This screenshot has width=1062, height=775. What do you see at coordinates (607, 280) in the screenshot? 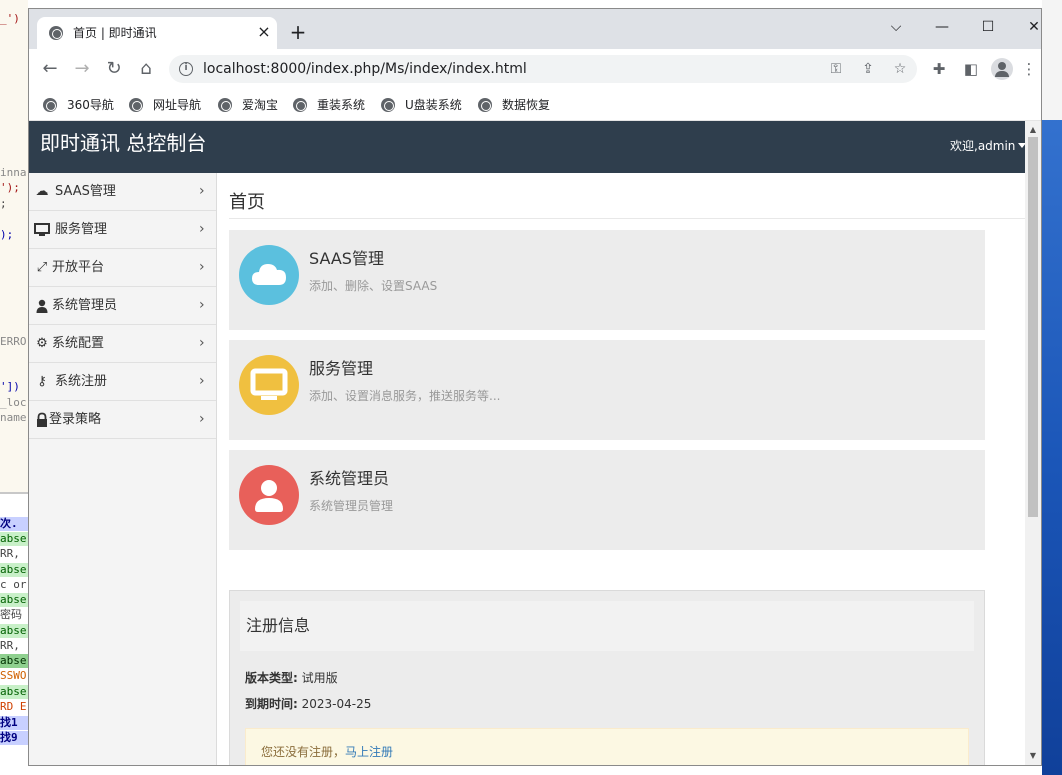
I see `dashboard-card-saas: SAAS管理 添加、删除、设置SAAS` at bounding box center [607, 280].